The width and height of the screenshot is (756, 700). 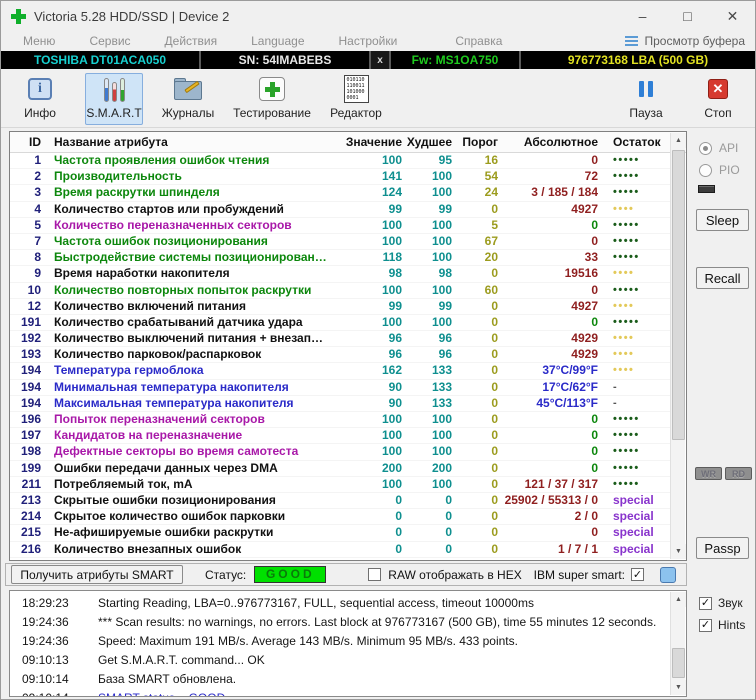 What do you see at coordinates (30, 386) in the screenshot?
I see `attr-id: 194` at bounding box center [30, 386].